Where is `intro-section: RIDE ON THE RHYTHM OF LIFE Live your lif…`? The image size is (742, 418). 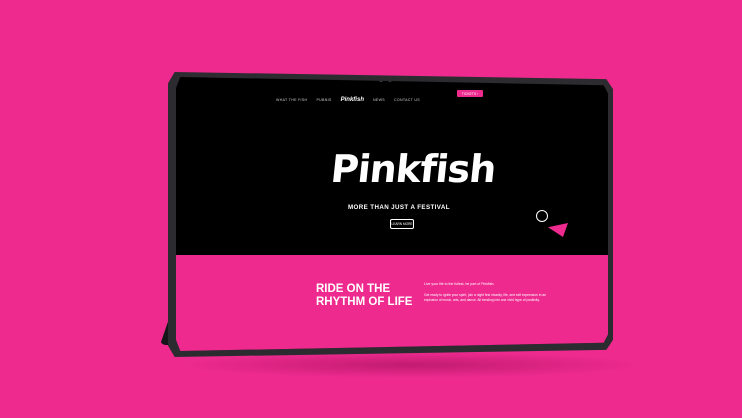
intro-section: RIDE ON THE RHYTHM OF LIFE Live your lif… is located at coordinates (392, 303).